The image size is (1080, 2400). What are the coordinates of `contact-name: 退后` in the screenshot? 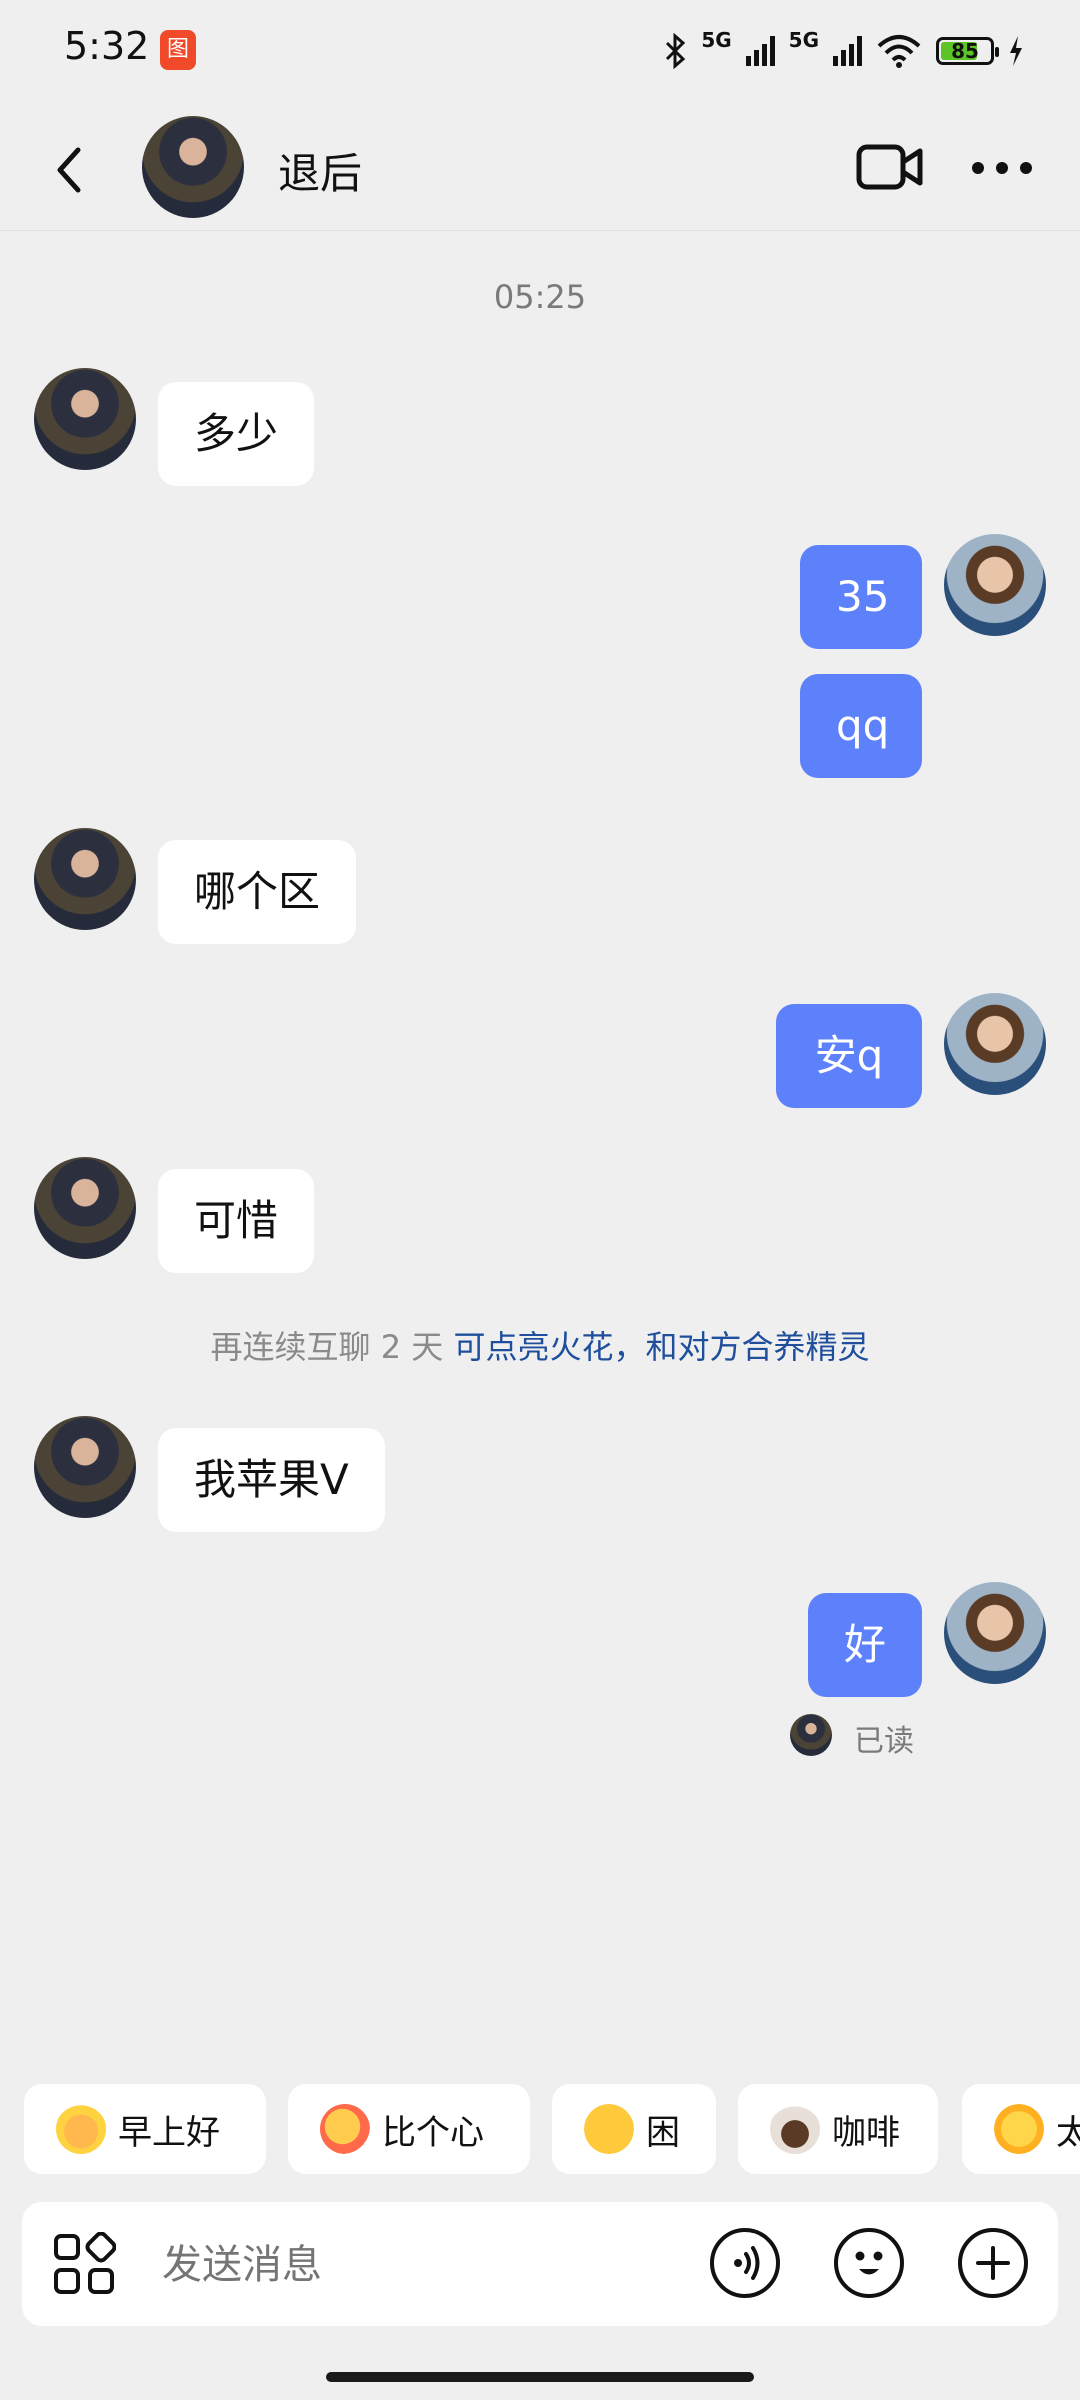 It's located at (320, 170).